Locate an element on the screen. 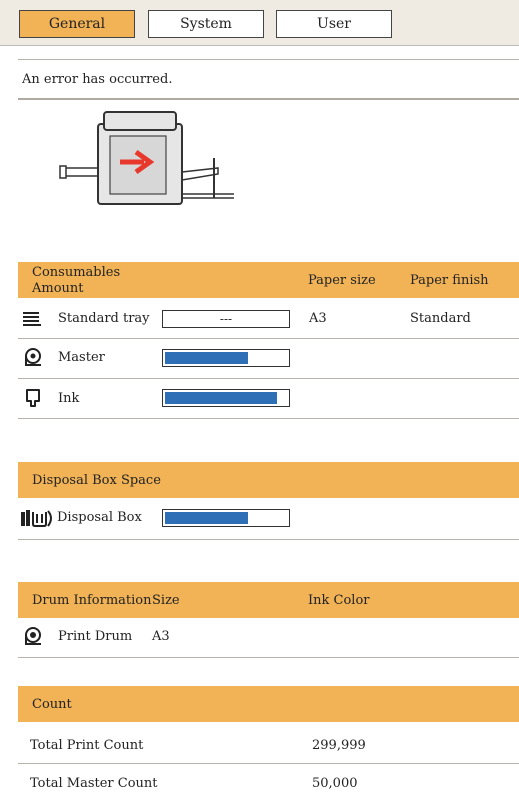  consumables-label: Consumables is located at coordinates (76, 272).